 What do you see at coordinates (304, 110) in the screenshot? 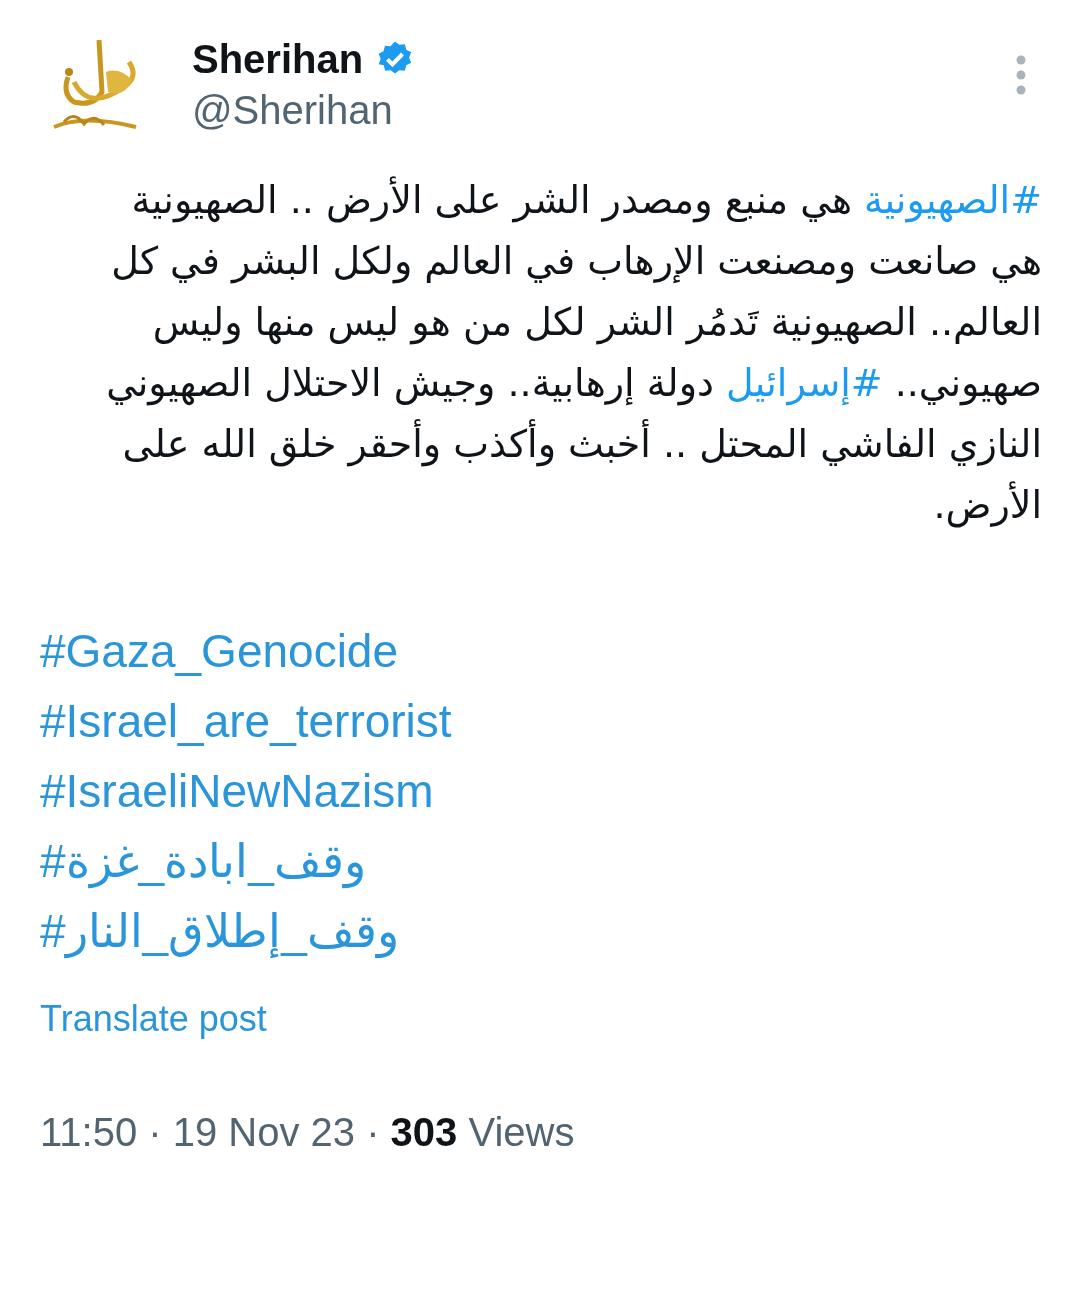
I see `author-handle: @Sherihan` at bounding box center [304, 110].